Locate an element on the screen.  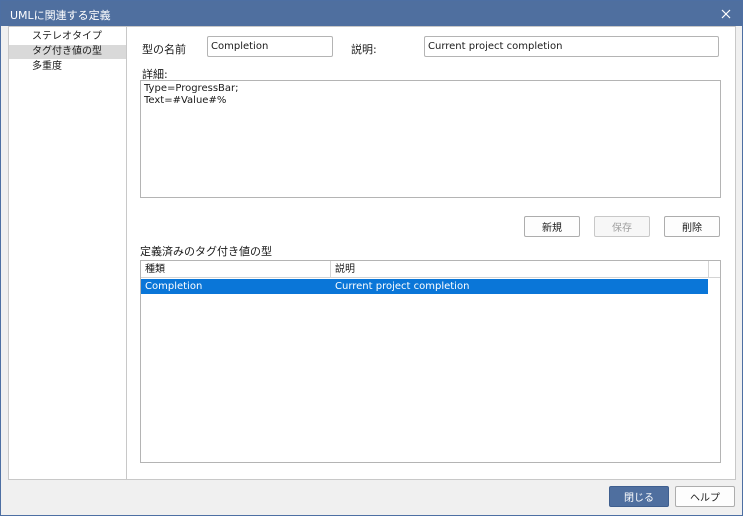
description-input is located at coordinates (571, 46).